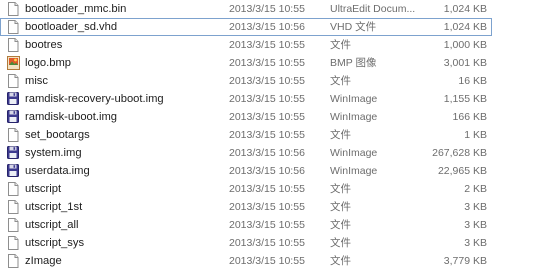  I want to click on file-row: logo.bmp 2013/3/15 10:55 BMP 图像 3,001 KB, so click(274, 63).